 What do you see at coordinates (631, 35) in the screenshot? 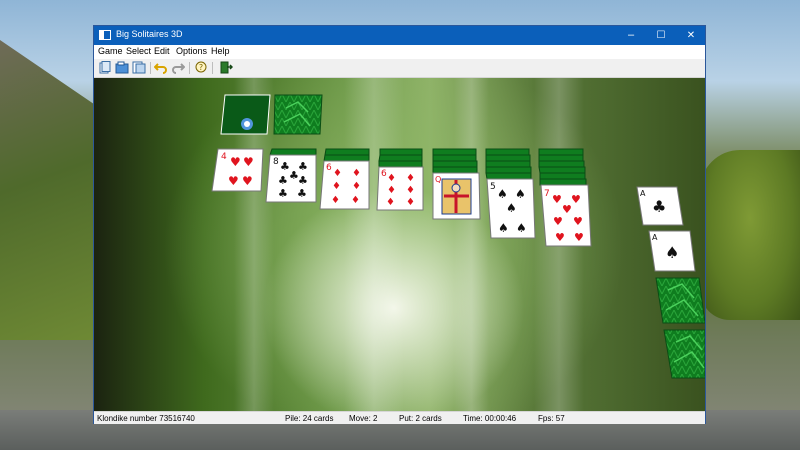
I see `minimize-button: –` at bounding box center [631, 35].